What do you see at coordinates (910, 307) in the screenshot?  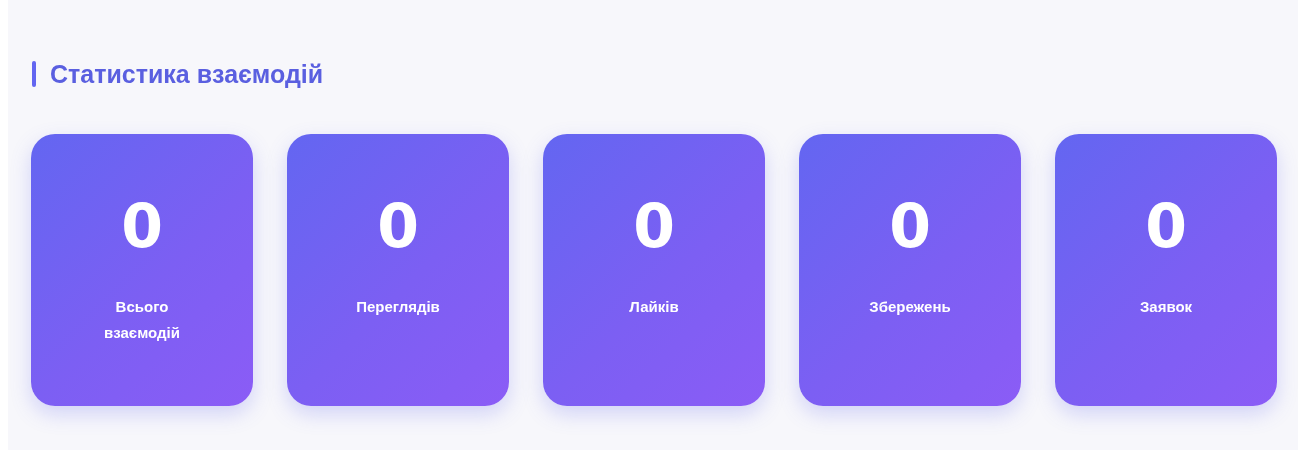 I see `stat-label: Збережень` at bounding box center [910, 307].